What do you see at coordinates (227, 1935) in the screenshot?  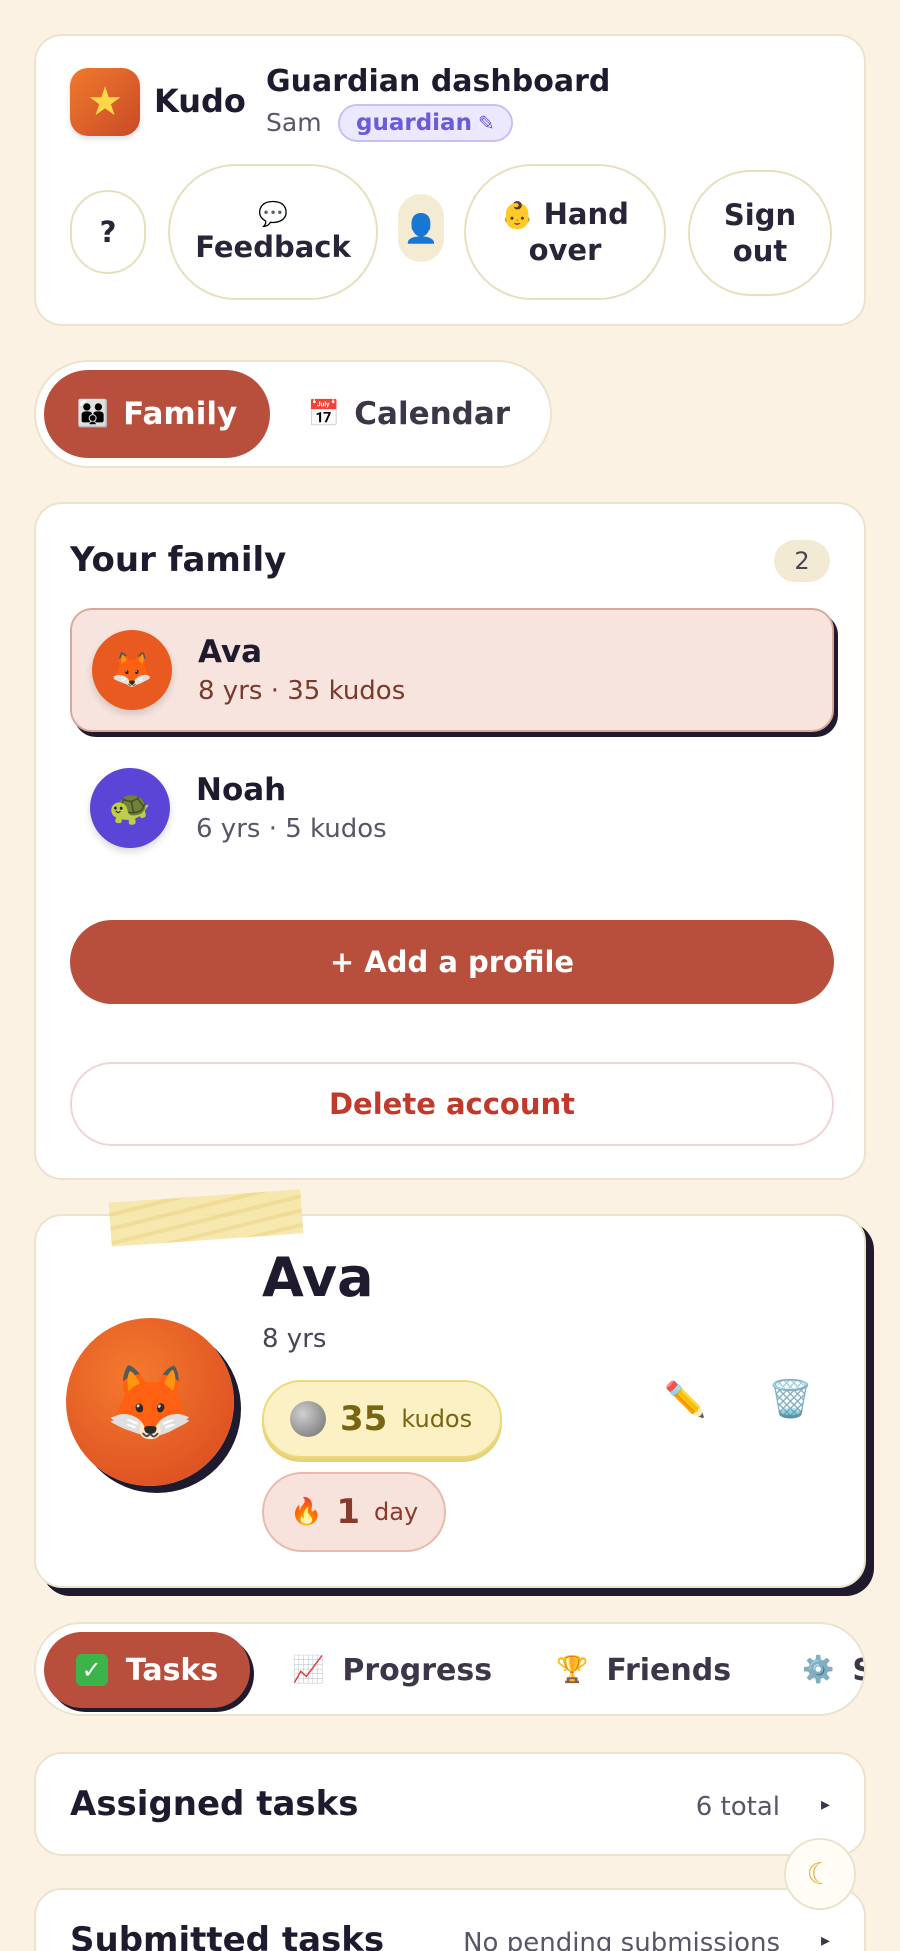 I see `section-title: Submitted tasks` at bounding box center [227, 1935].